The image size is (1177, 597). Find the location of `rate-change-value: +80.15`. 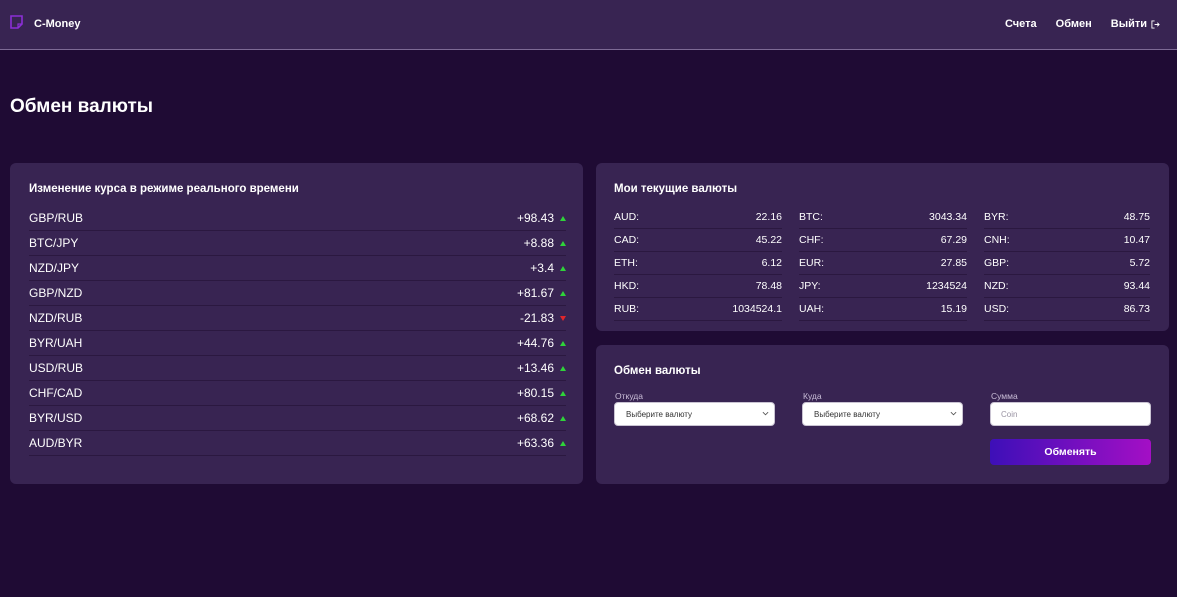

rate-change-value: +80.15 is located at coordinates (535, 393).